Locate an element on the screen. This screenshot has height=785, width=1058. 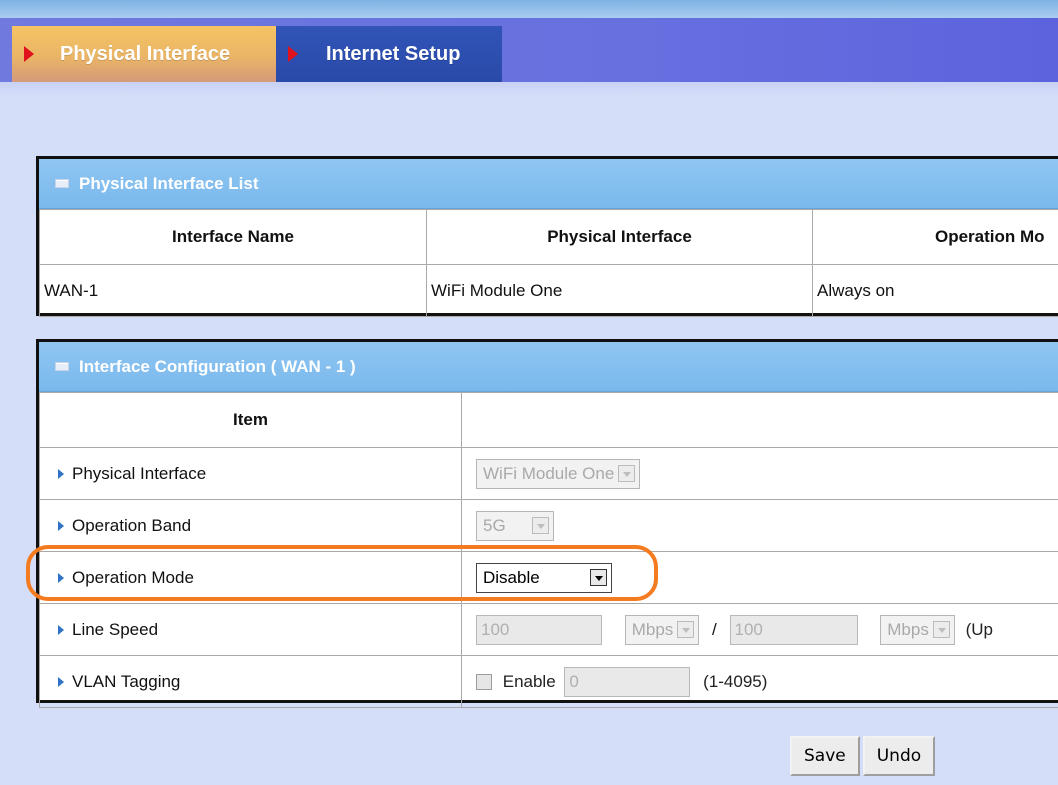
table-cell: WiFi Module One is located at coordinates (619, 290).